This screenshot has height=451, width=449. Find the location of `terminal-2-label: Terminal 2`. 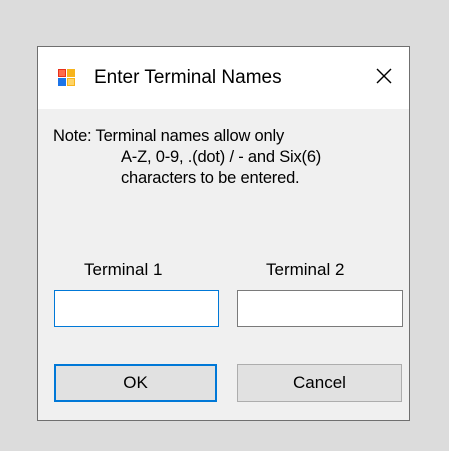

terminal-2-label: Terminal 2 is located at coordinates (305, 269).